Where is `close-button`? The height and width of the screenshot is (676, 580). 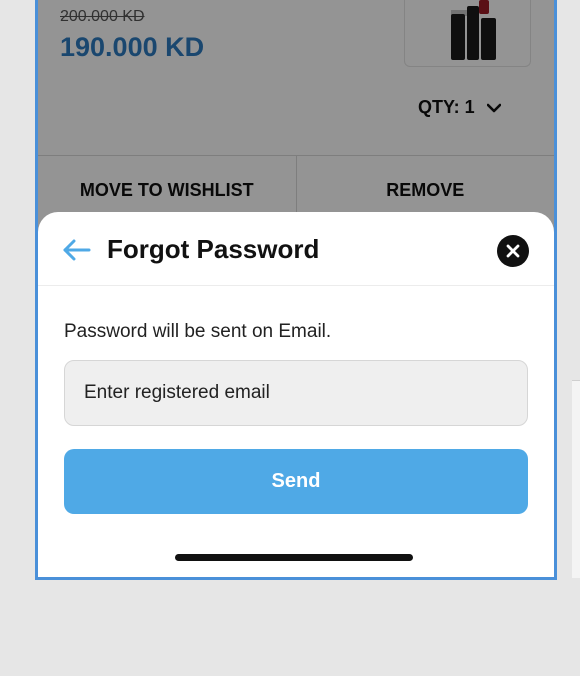
close-button is located at coordinates (513, 251).